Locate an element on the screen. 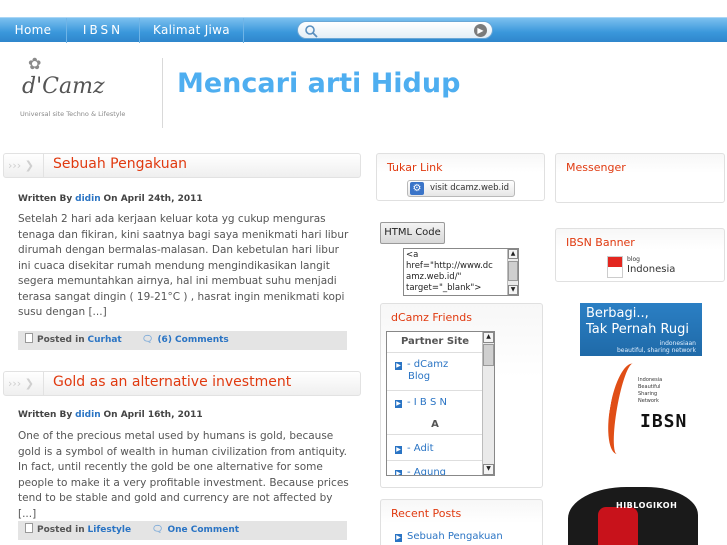  nav-ibsn: IBSN is located at coordinates (103, 30).